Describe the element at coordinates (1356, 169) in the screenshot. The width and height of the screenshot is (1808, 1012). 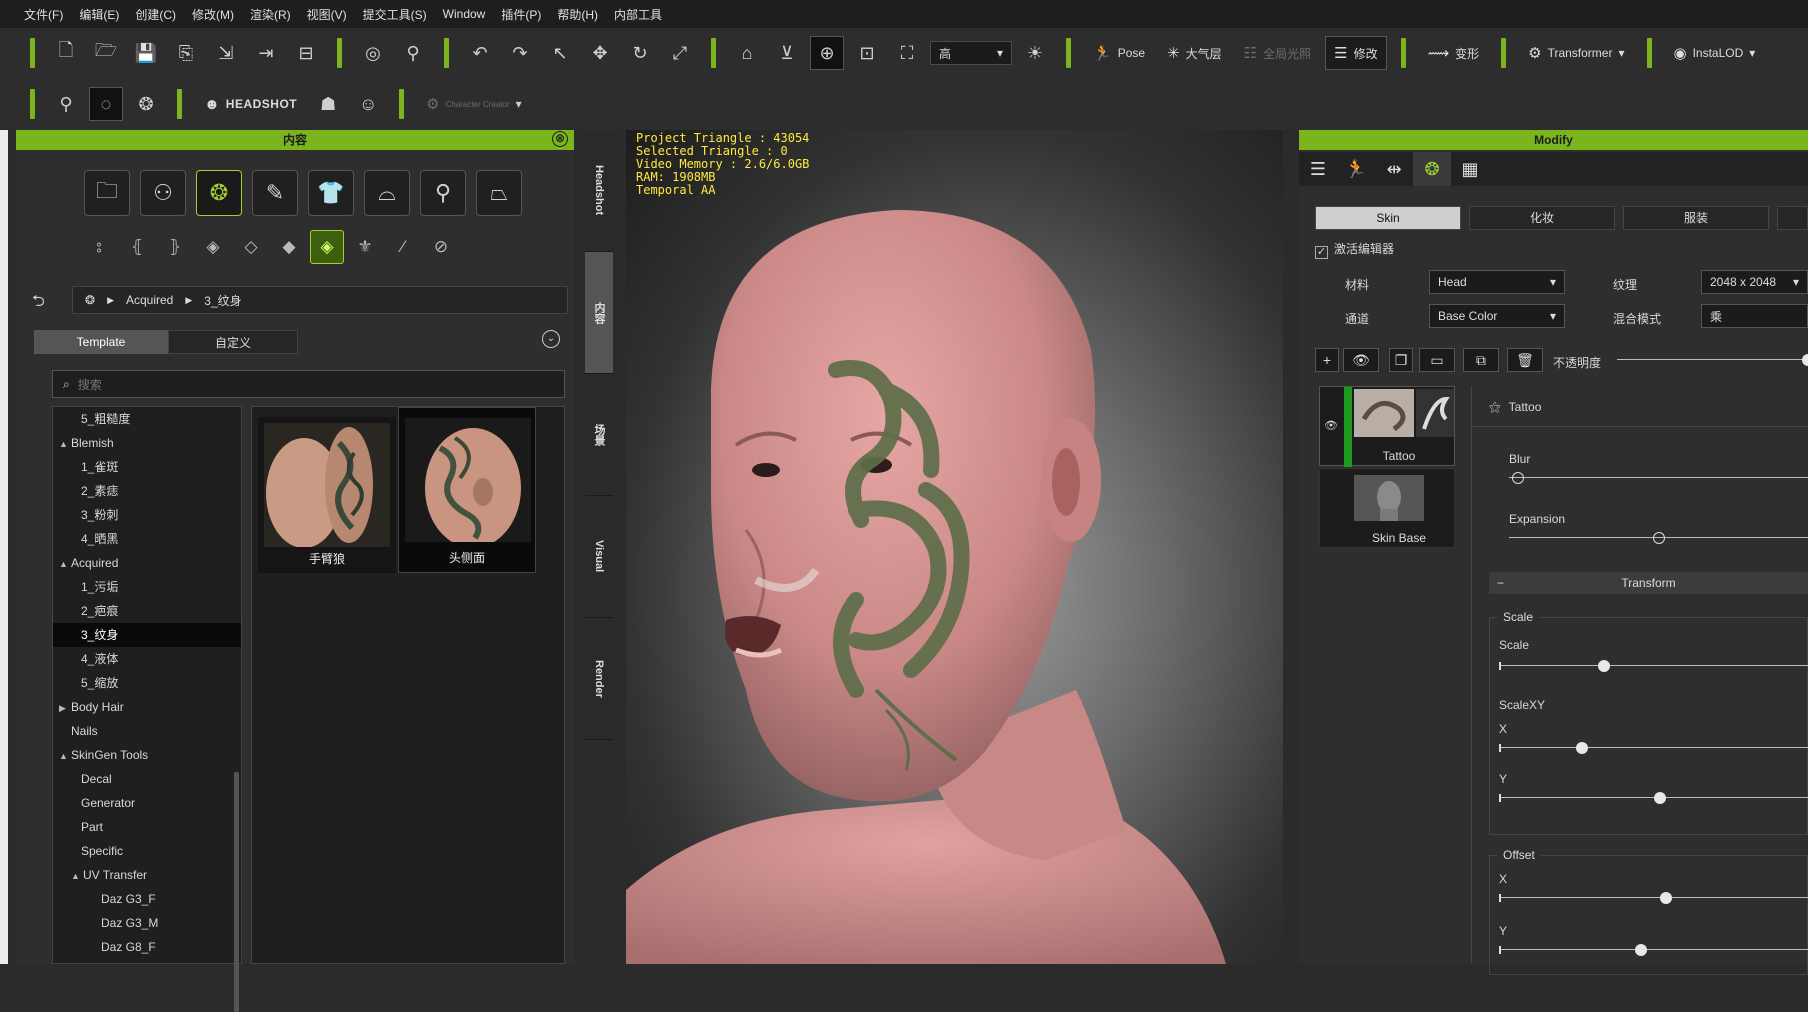
I see `motion-icon: 🏃` at that location.